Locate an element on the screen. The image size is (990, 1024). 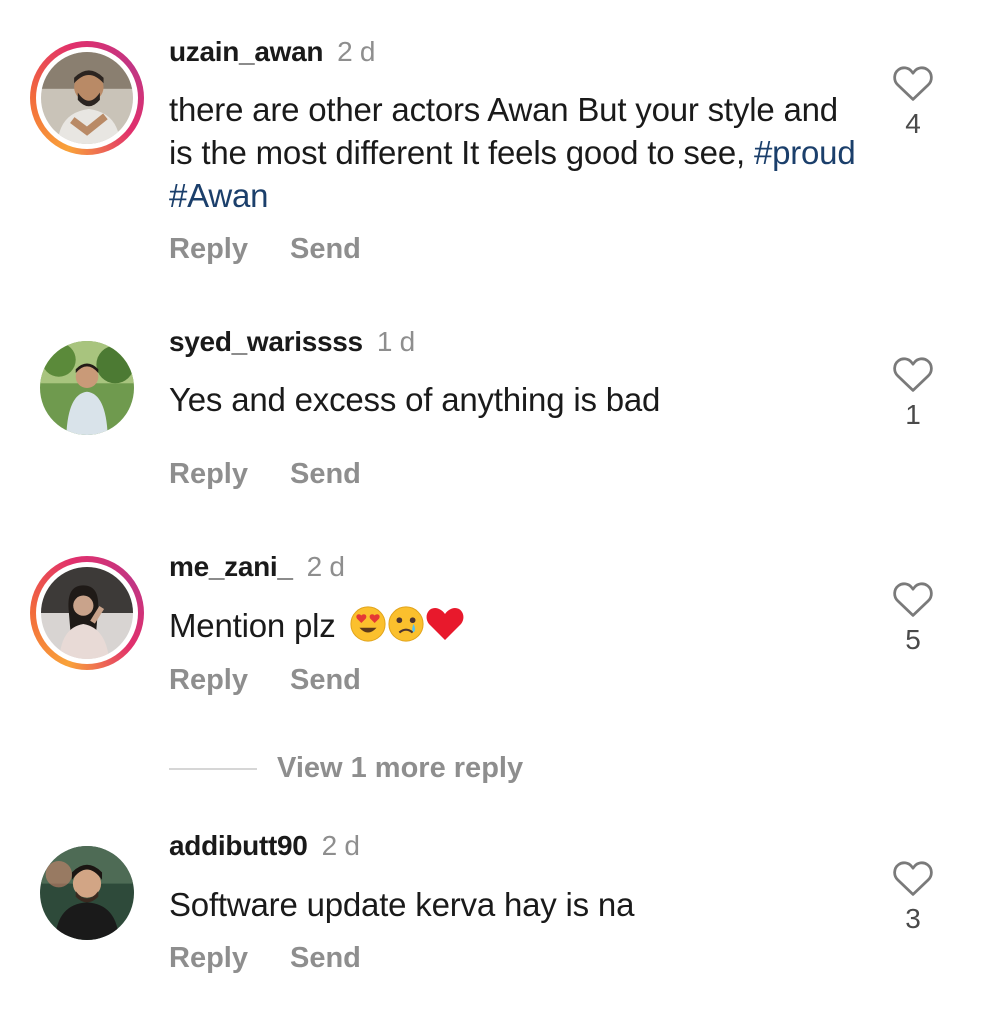
comment-text: Software update kerva hay is na is located at coordinates (514, 904).